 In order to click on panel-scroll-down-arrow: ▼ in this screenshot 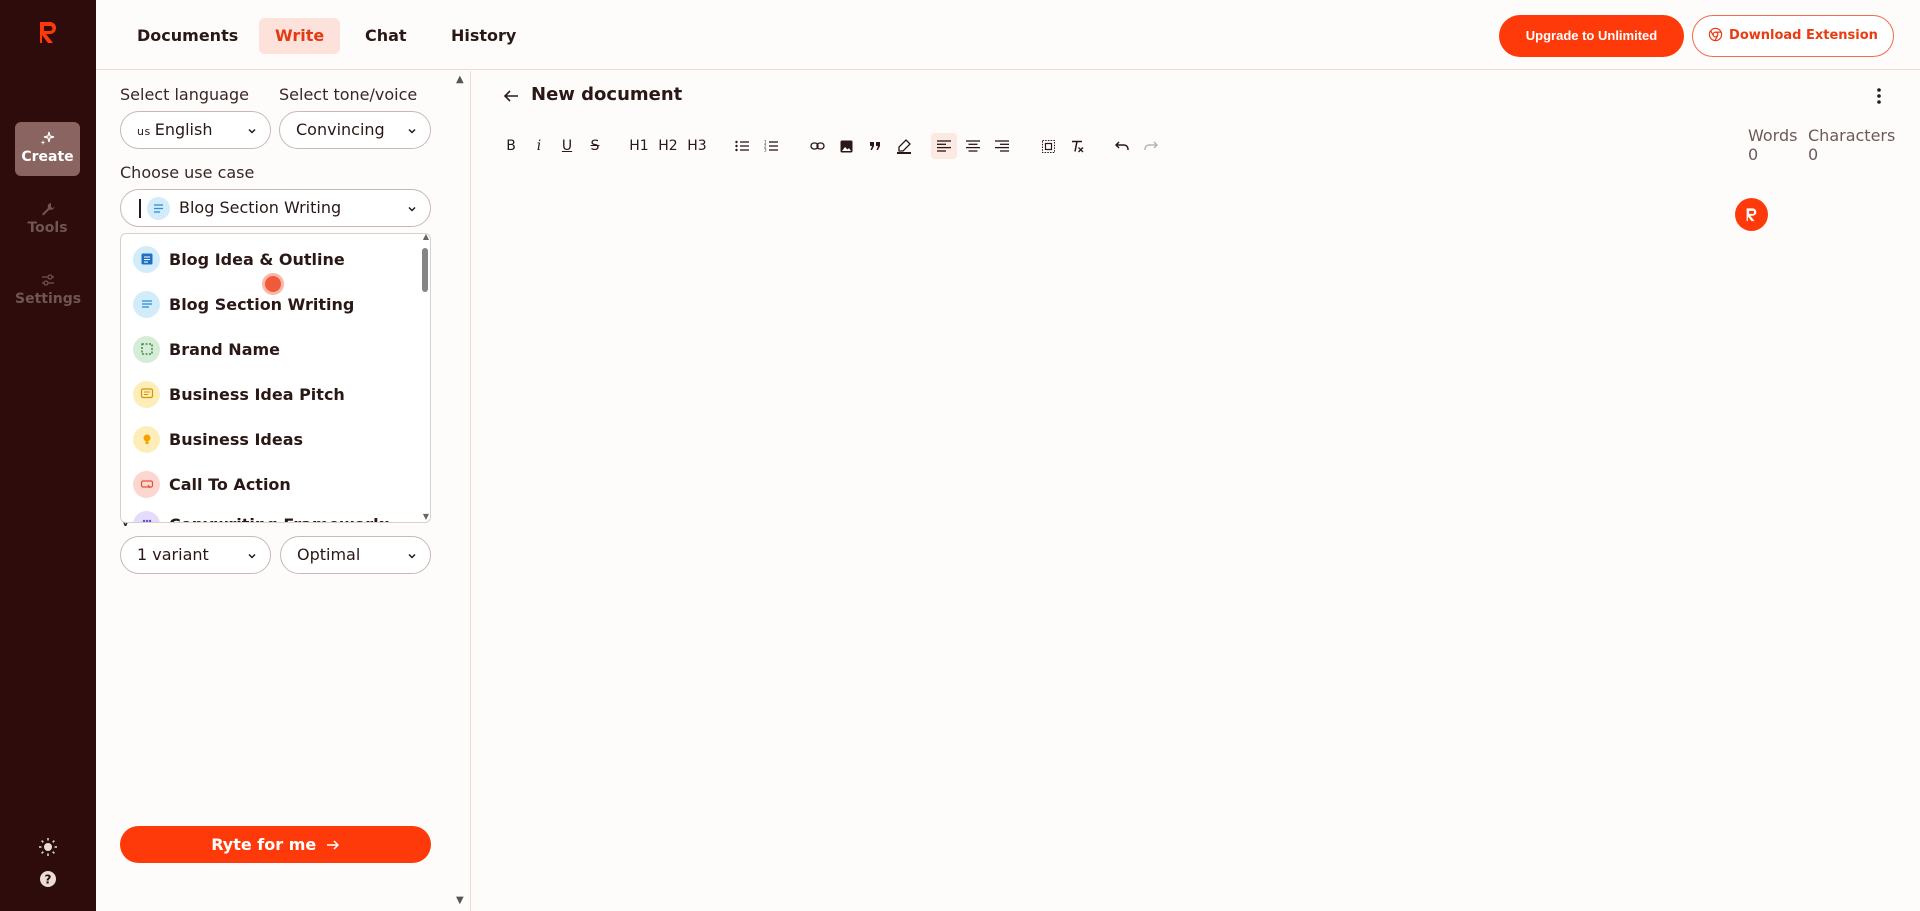, I will do `click(460, 900)`.